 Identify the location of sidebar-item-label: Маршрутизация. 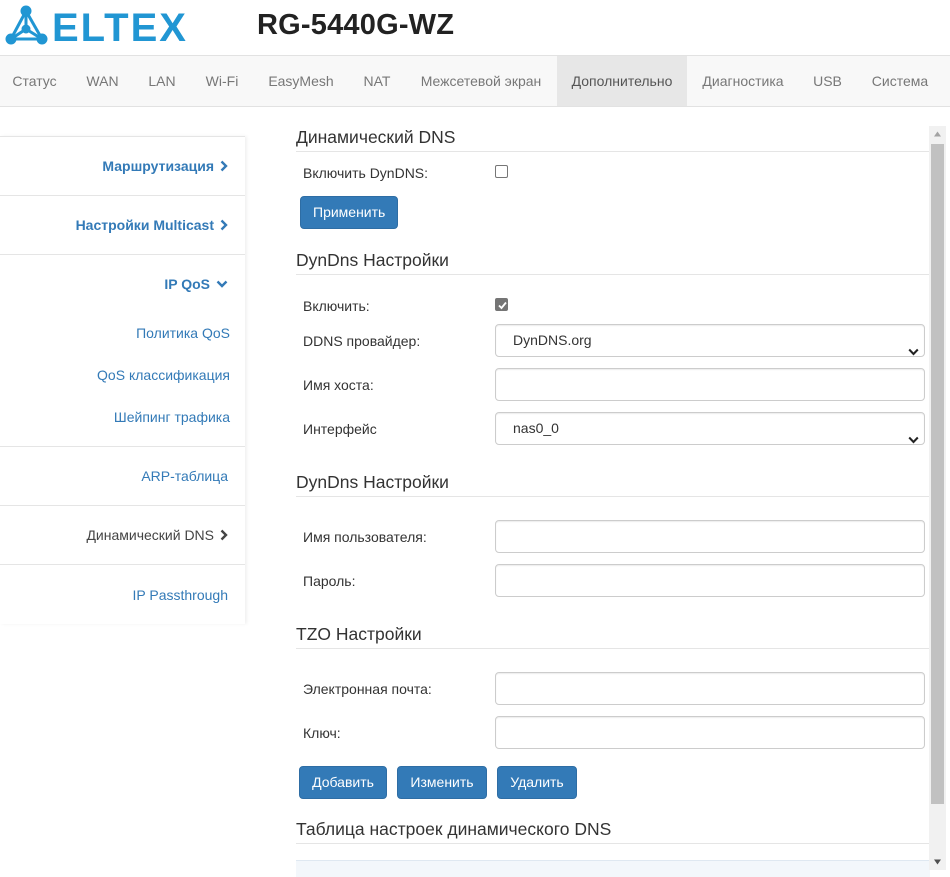
(158, 166).